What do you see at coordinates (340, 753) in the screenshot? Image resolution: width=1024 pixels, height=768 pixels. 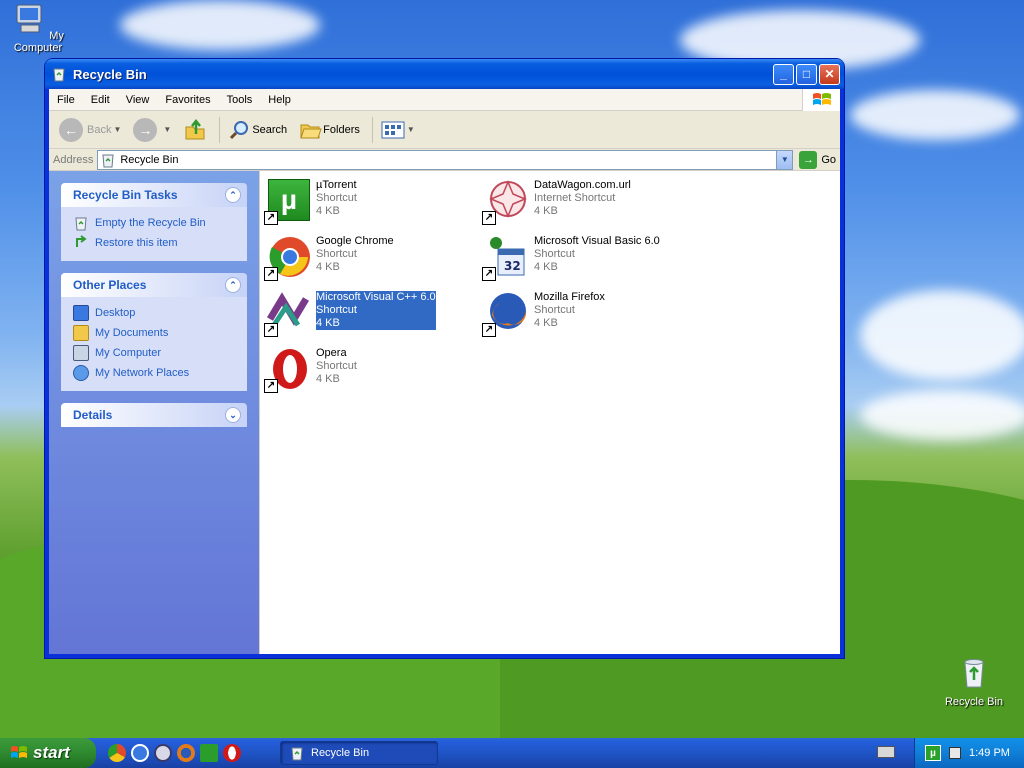 I see `task-label: Recycle Bin` at bounding box center [340, 753].